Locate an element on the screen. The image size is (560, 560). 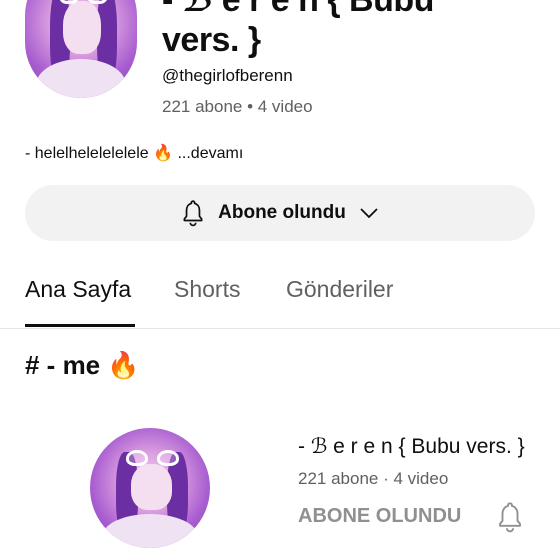
channel-avatar is located at coordinates (81, 49).